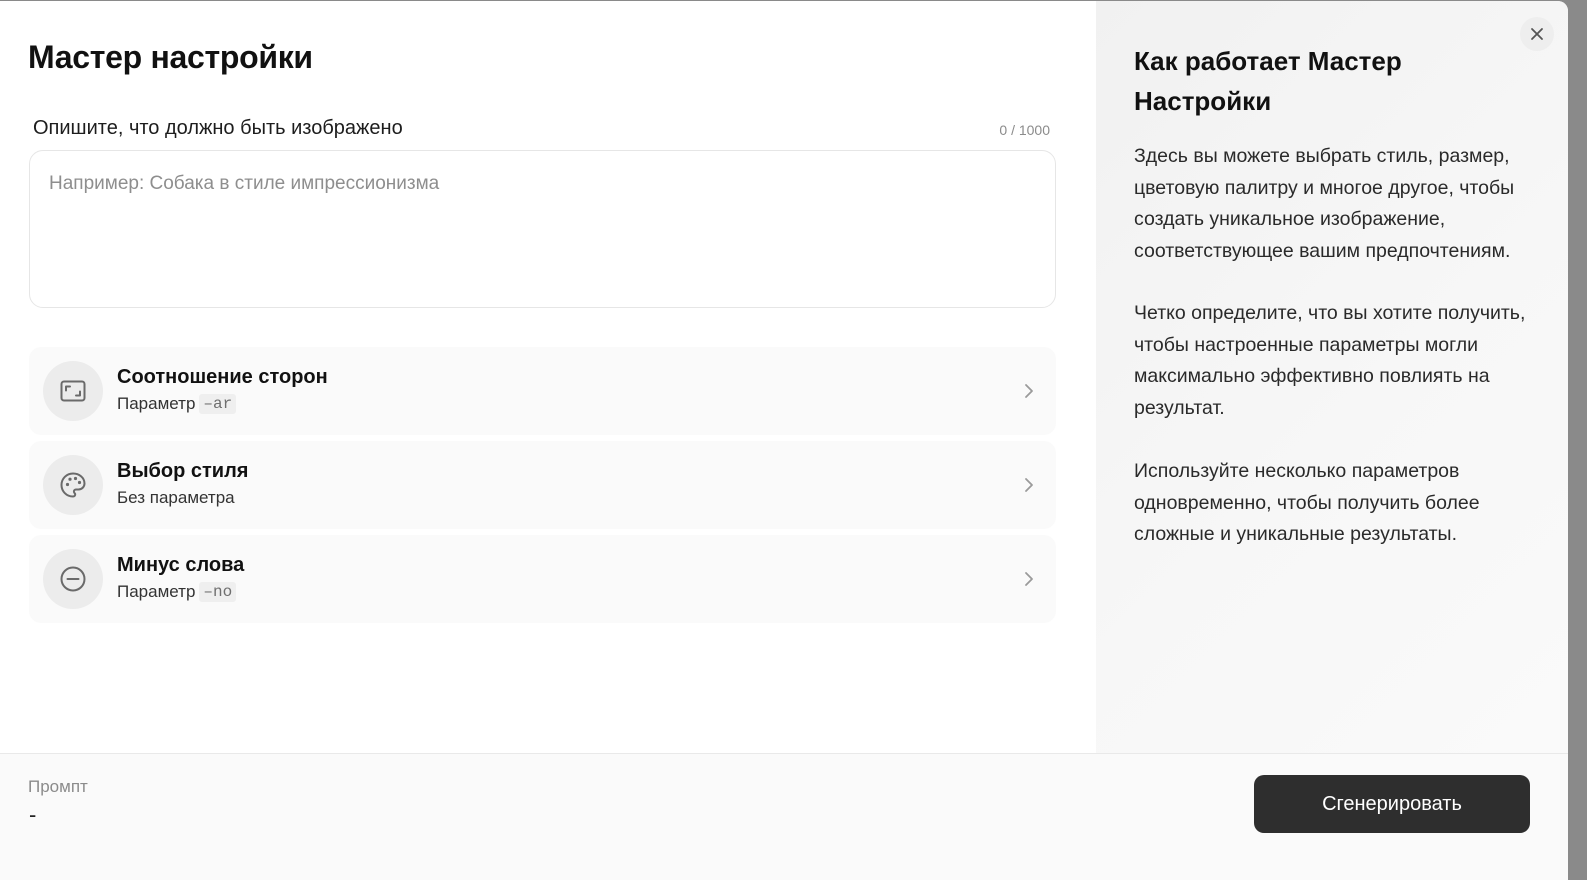 This screenshot has width=1587, height=880. What do you see at coordinates (58, 786) in the screenshot?
I see `prompt-preview-label: Промпт` at bounding box center [58, 786].